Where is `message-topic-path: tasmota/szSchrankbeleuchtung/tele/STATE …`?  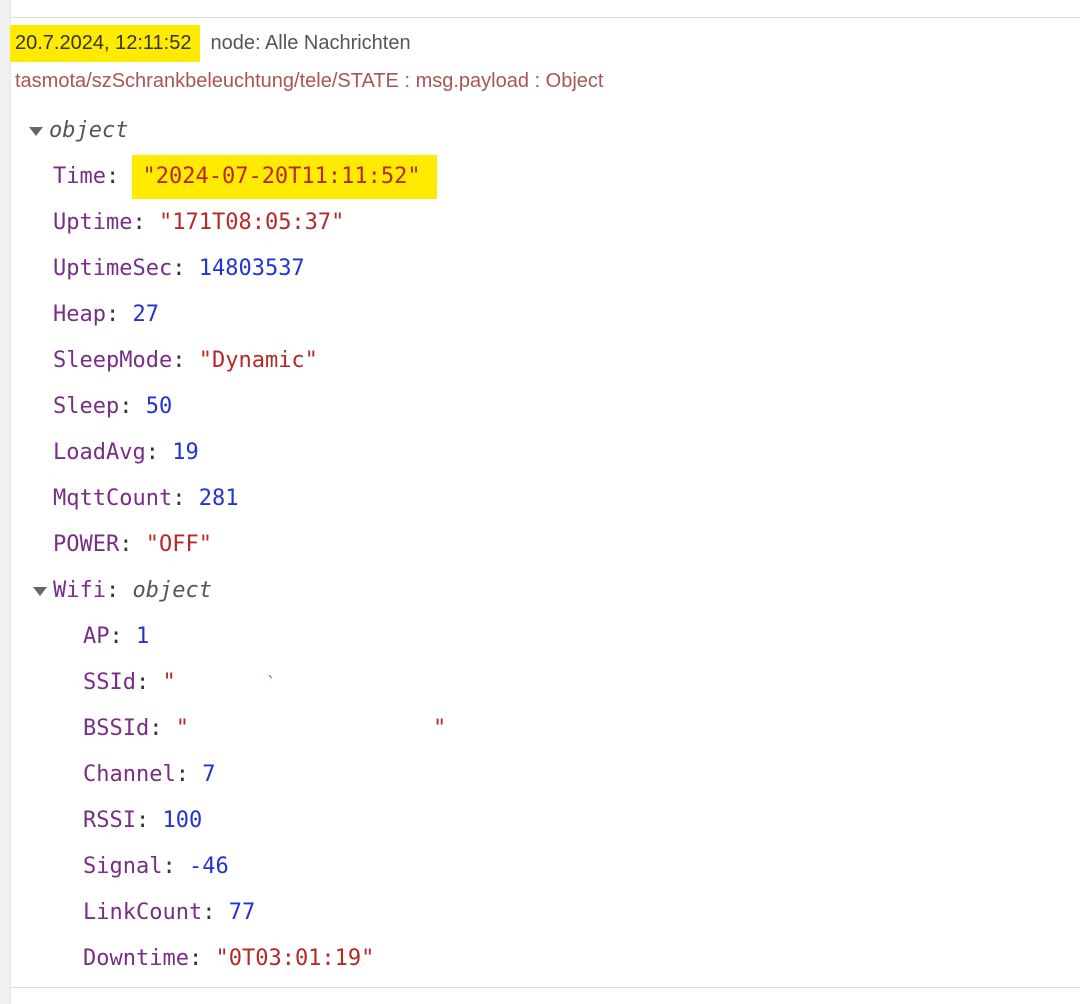
message-topic-path: tasmota/szSchrankbeleuchtung/tele/STATE … is located at coordinates (309, 81).